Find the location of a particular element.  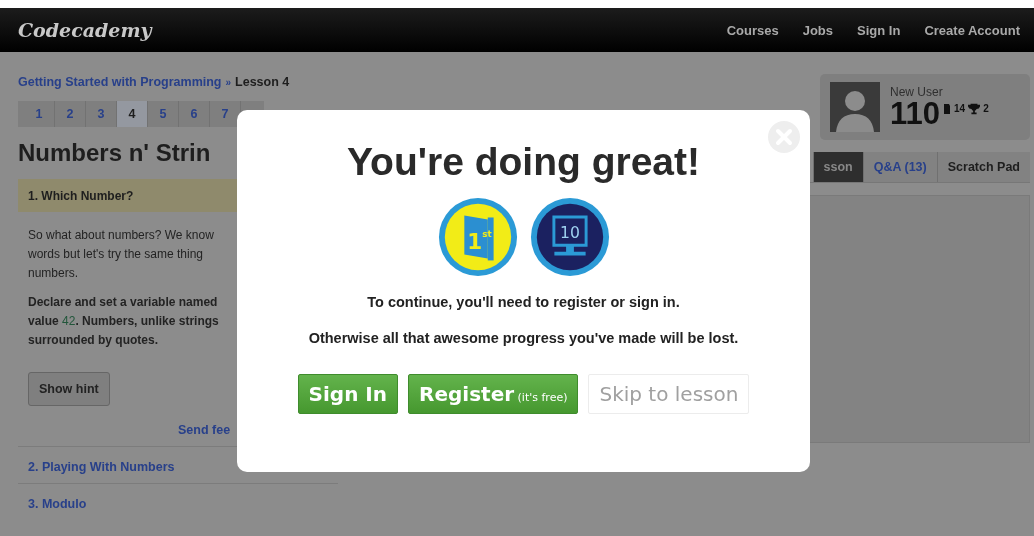

instruction-text: So what about numbers? We know is located at coordinates (121, 235).